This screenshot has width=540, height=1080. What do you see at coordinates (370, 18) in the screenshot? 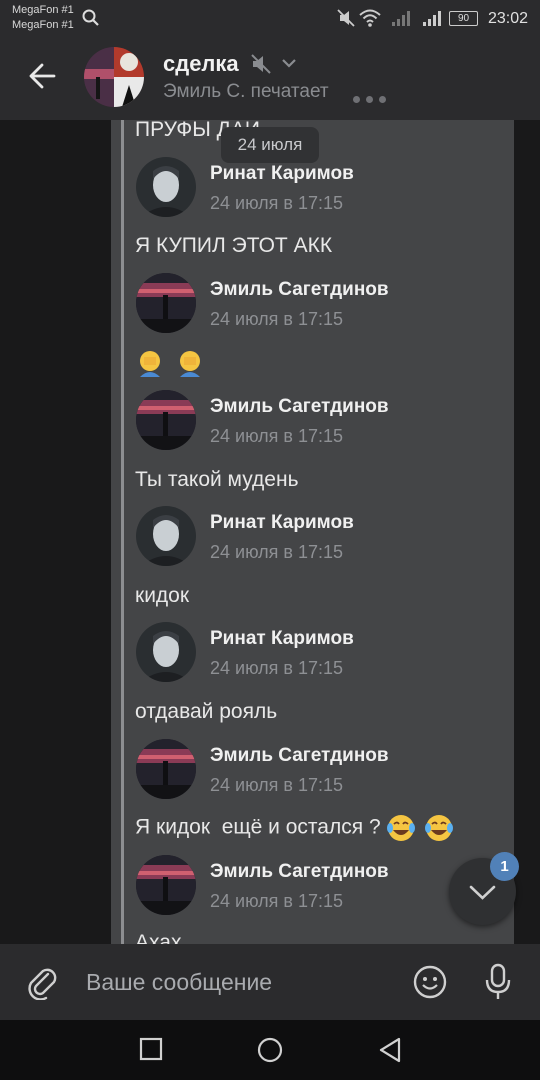
I see `wifi-icon` at bounding box center [370, 18].